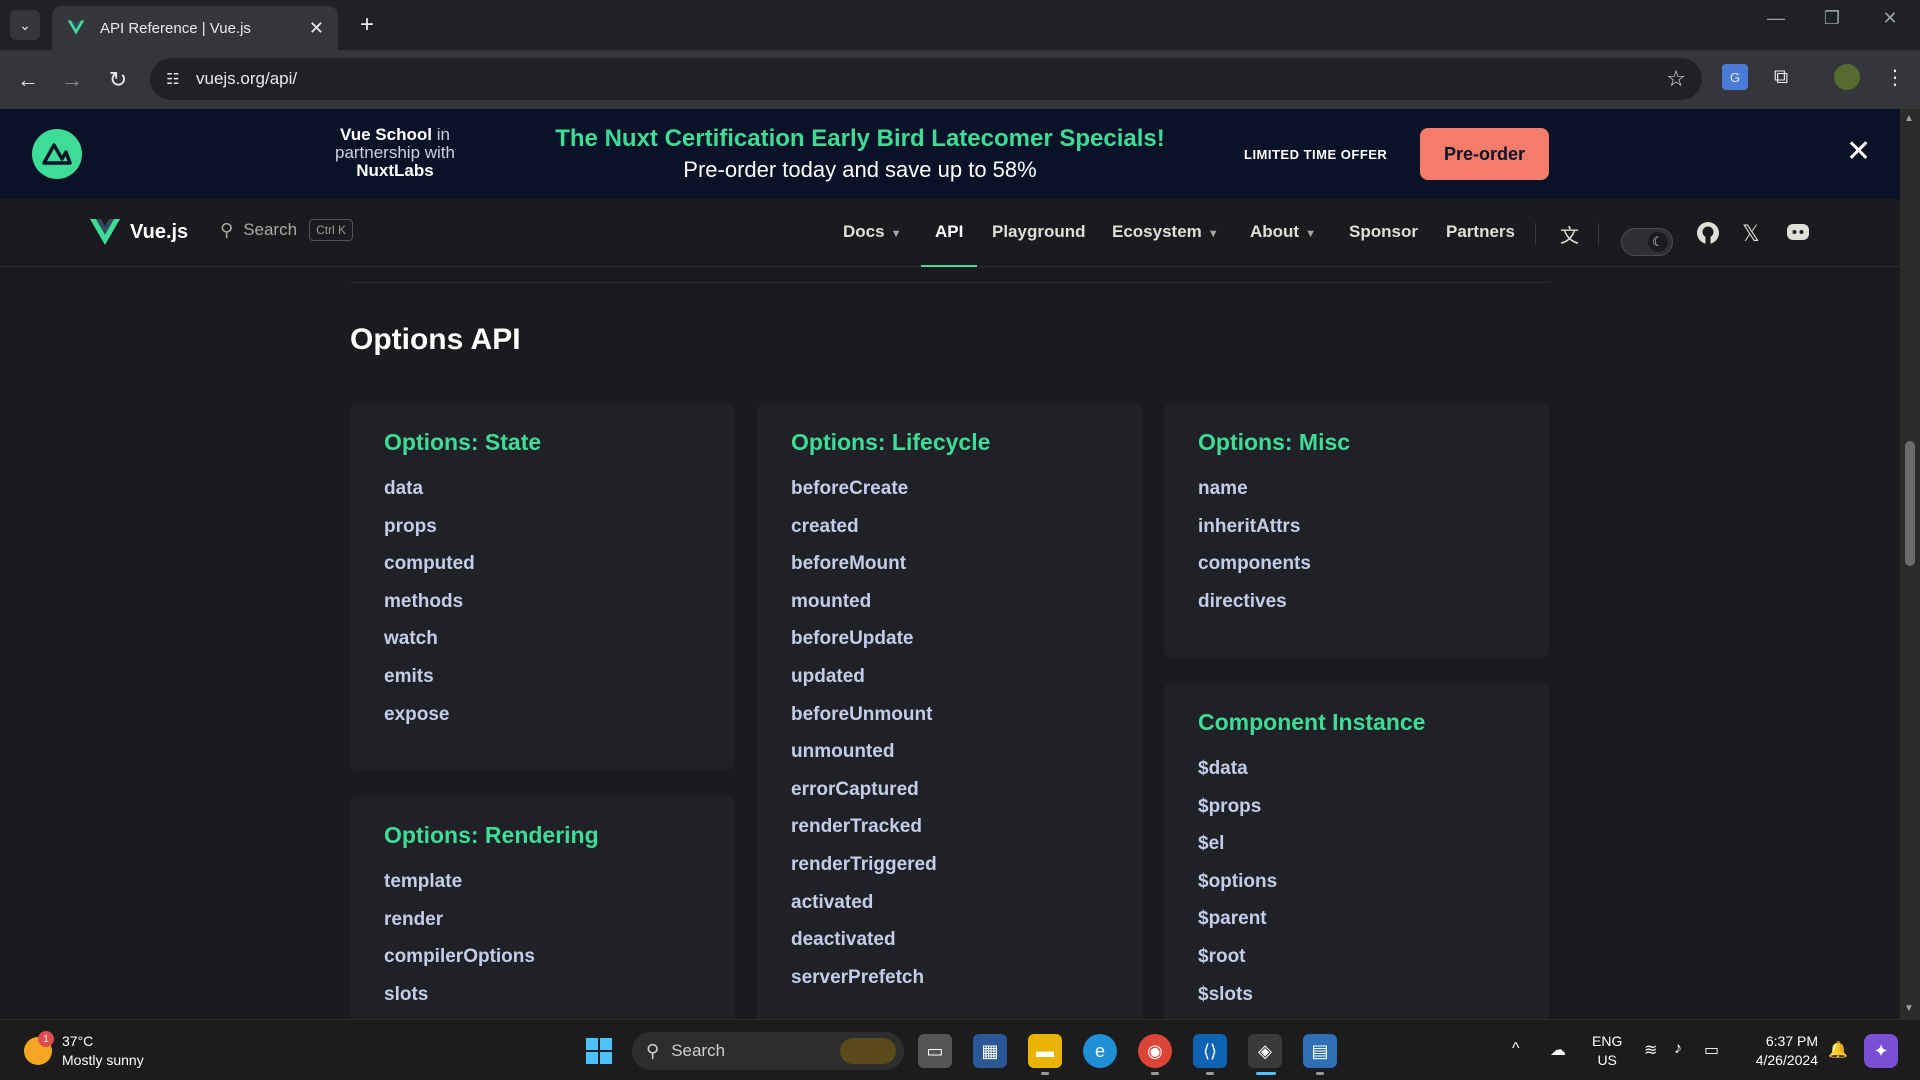  Describe the element at coordinates (1480, 232) in the screenshot. I see `nav-partners: Partners` at that location.